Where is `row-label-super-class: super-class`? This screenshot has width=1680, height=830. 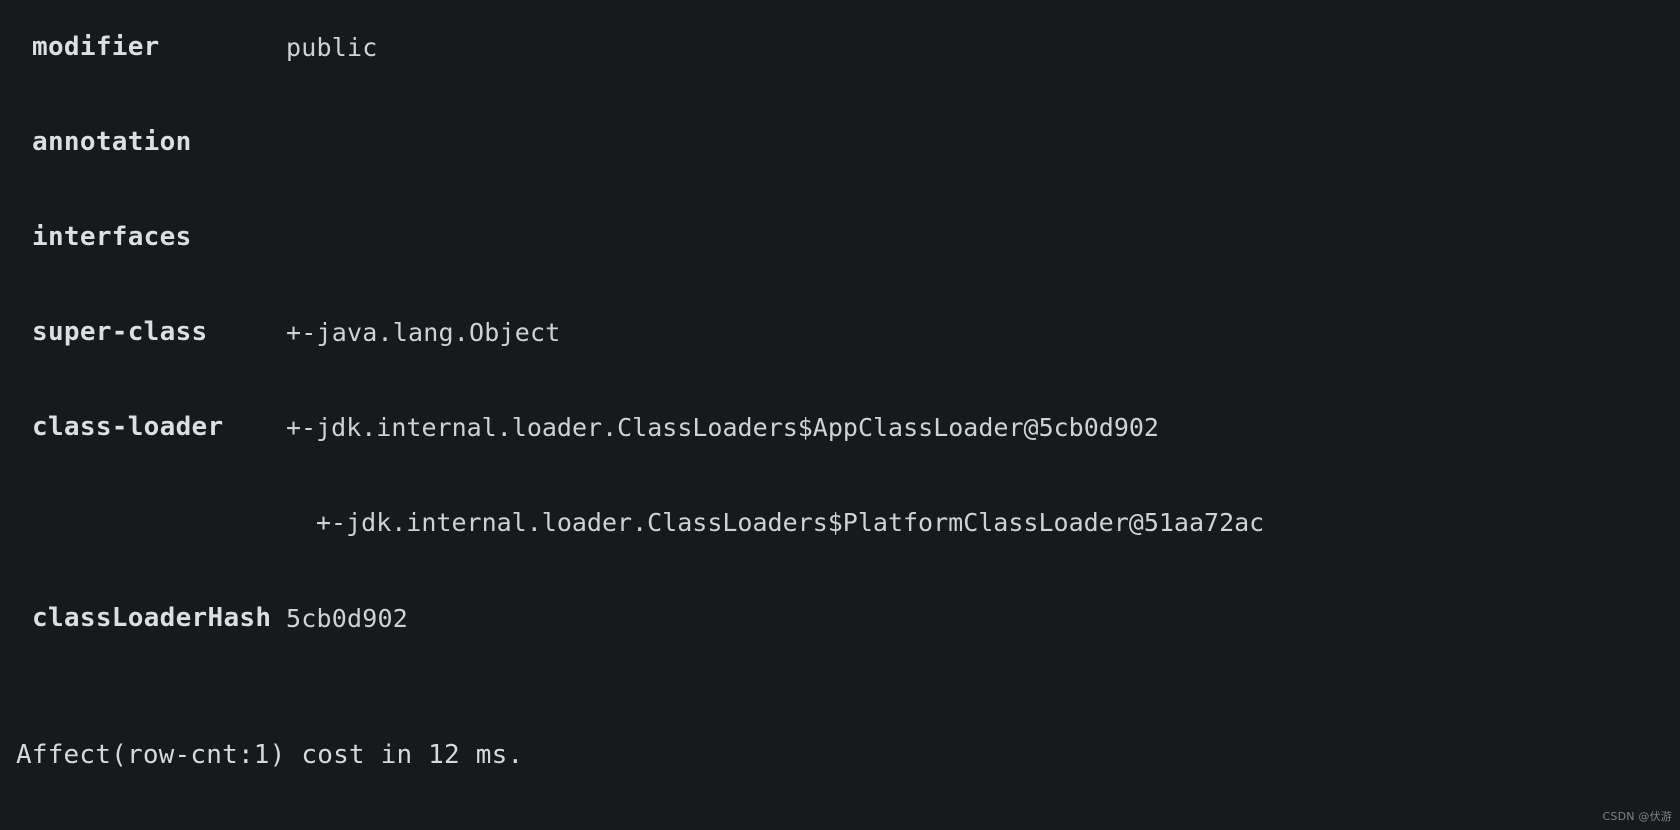
row-label-super-class: super-class is located at coordinates (120, 332).